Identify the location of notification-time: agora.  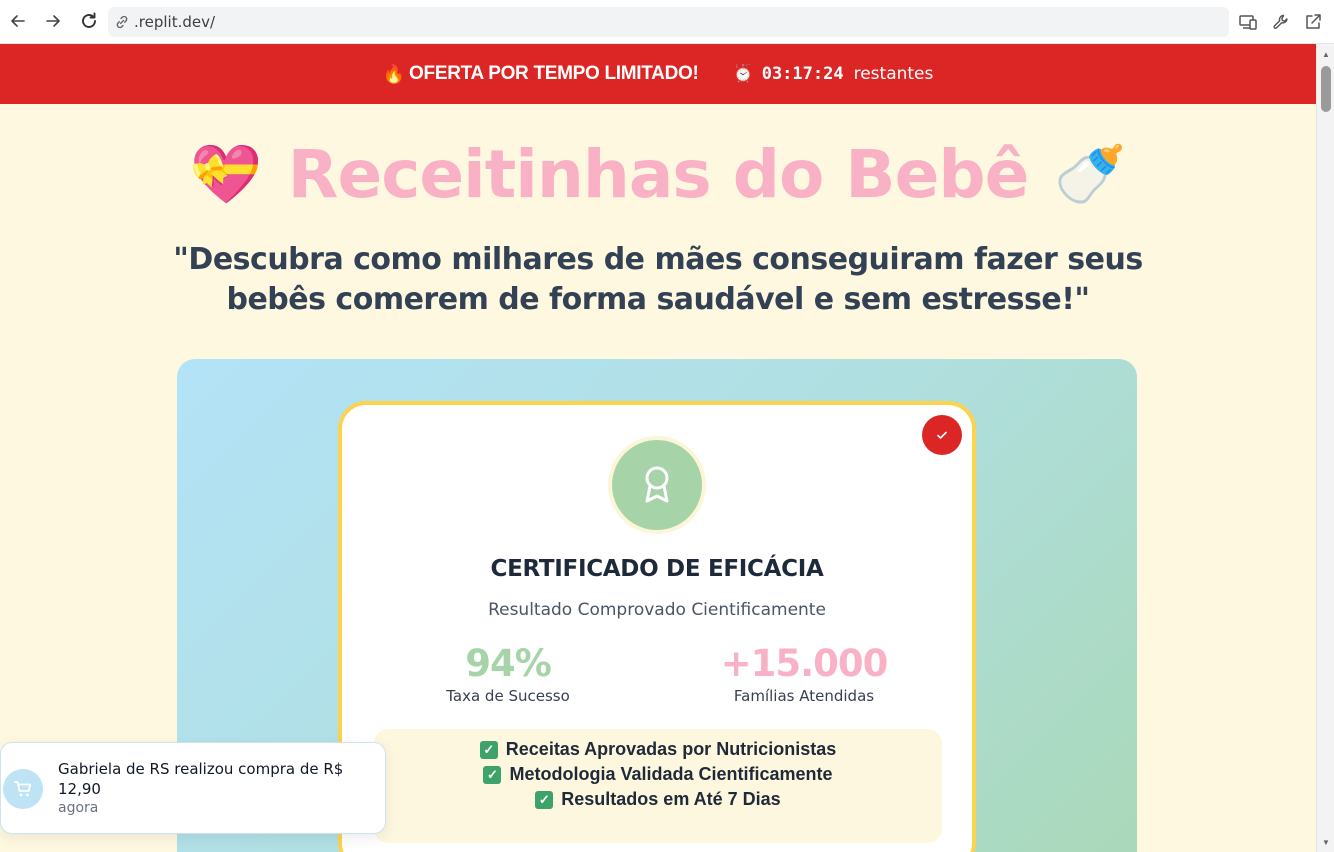
(78, 808).